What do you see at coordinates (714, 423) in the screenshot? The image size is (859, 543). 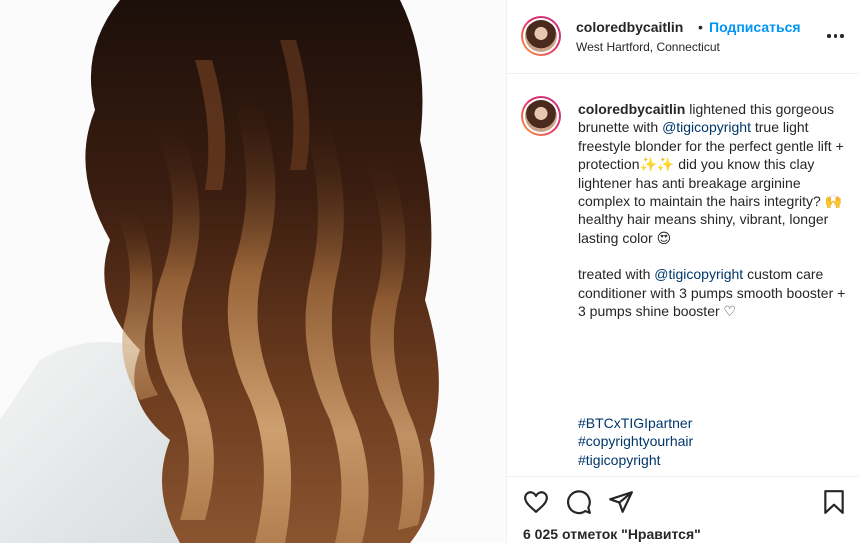 I see `hashtag-link: #BTCxTIGIpartner` at bounding box center [714, 423].